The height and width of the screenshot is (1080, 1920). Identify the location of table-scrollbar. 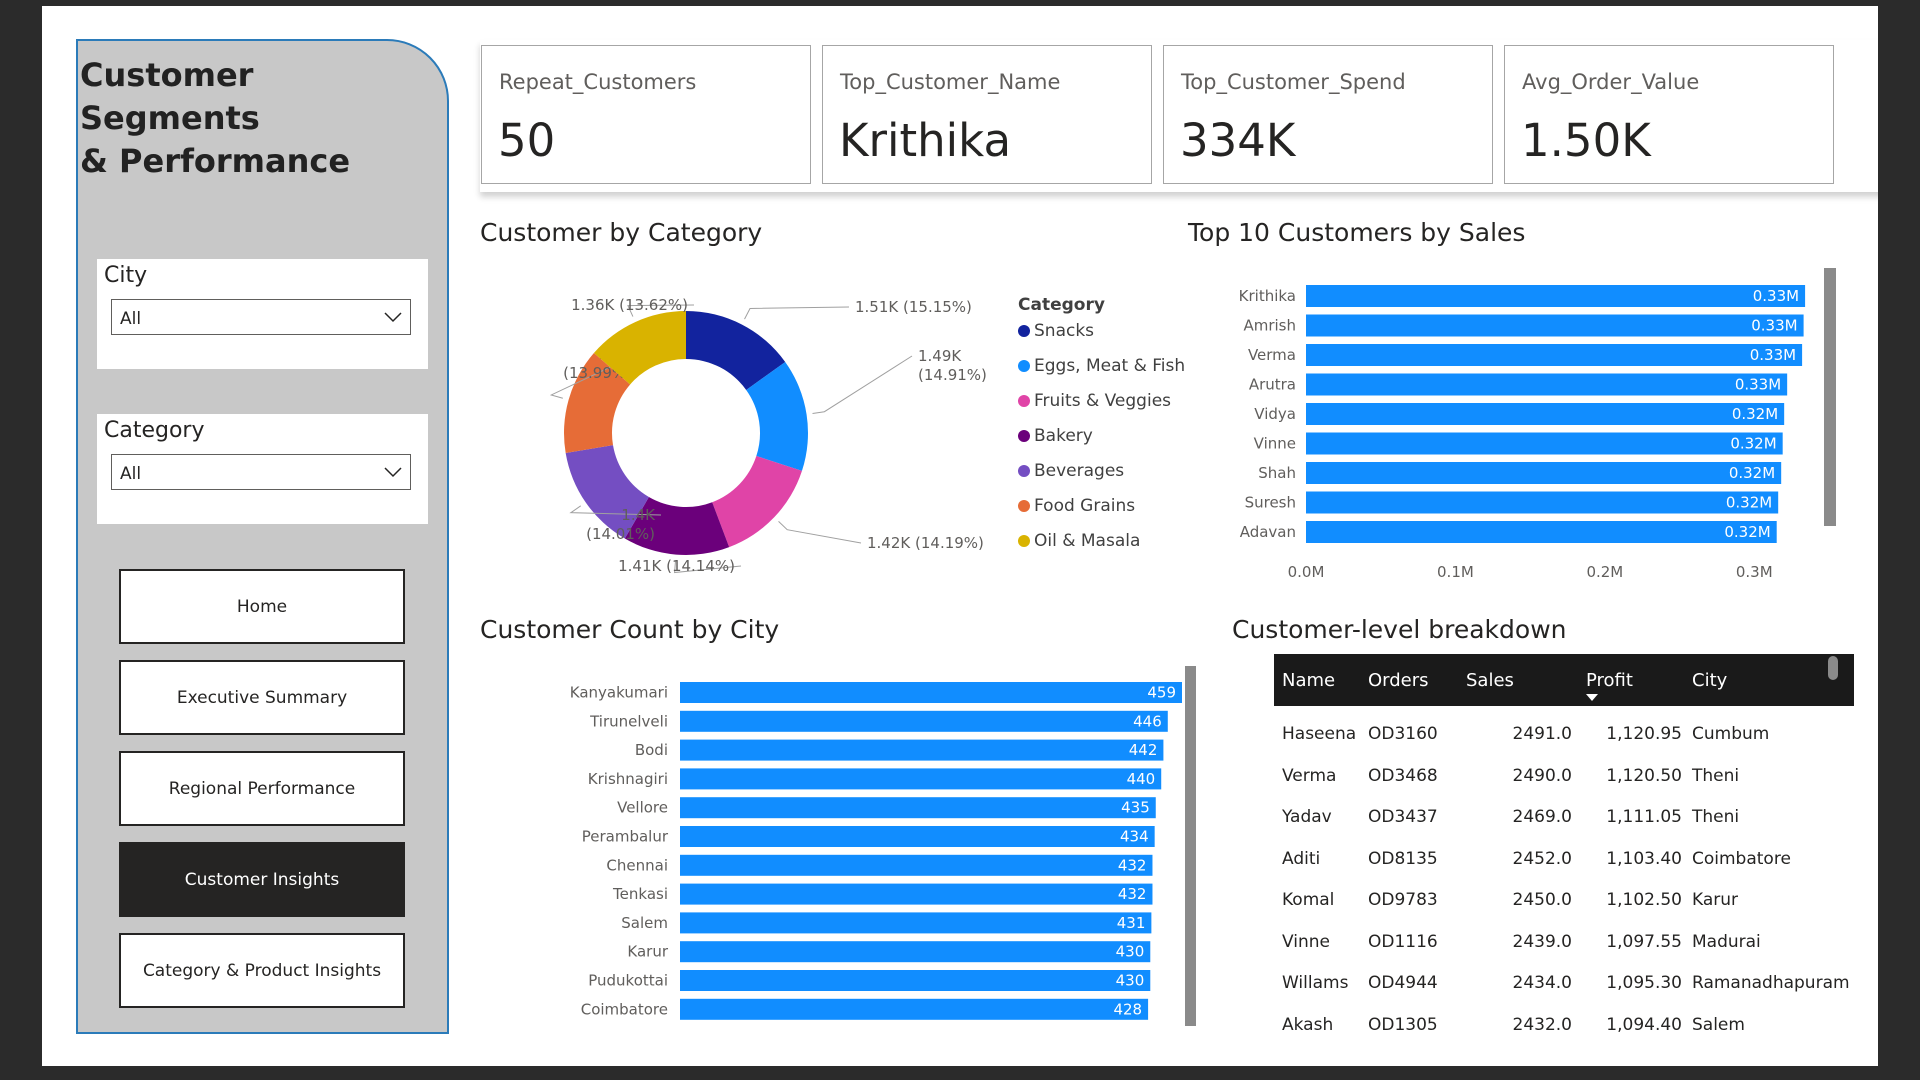
(1833, 668).